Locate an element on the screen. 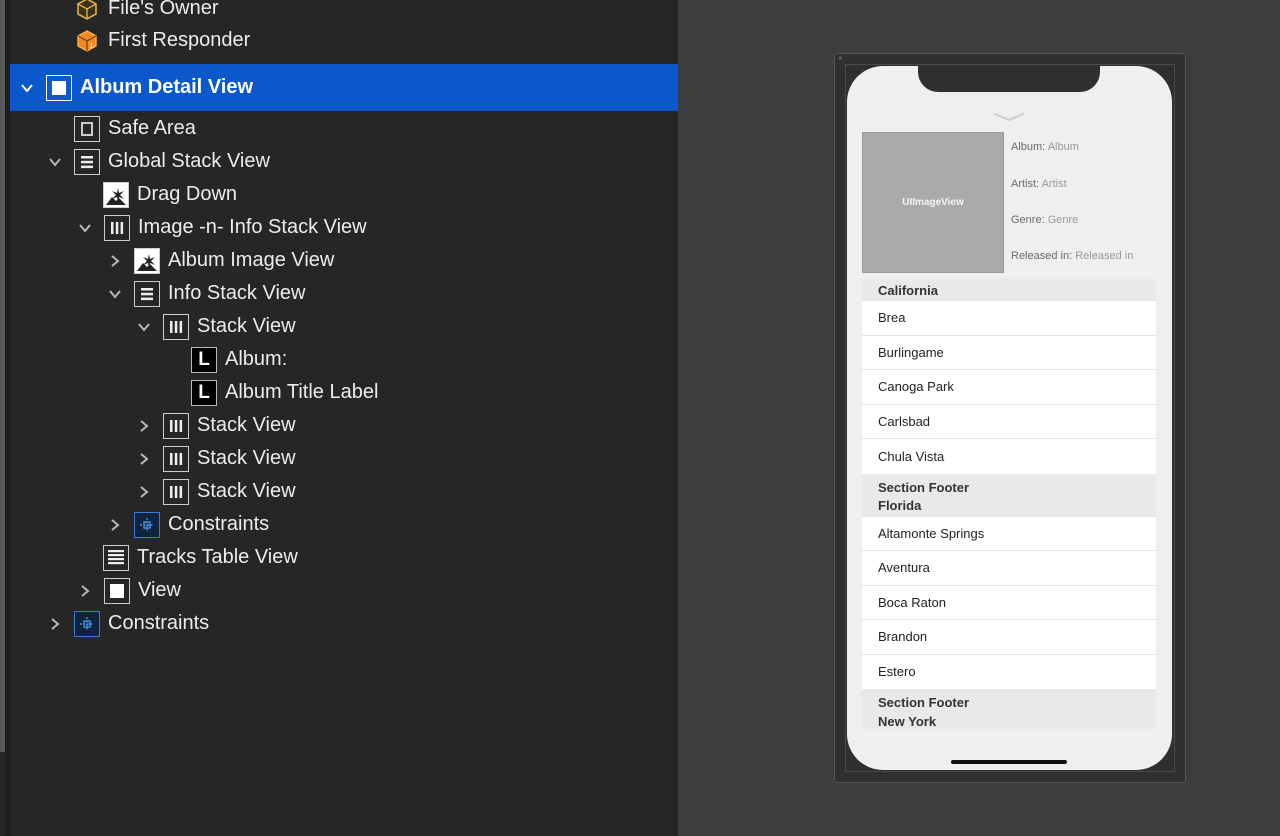 Image resolution: width=1280 pixels, height=836 pixels. image-view-icon is located at coordinates (147, 260).